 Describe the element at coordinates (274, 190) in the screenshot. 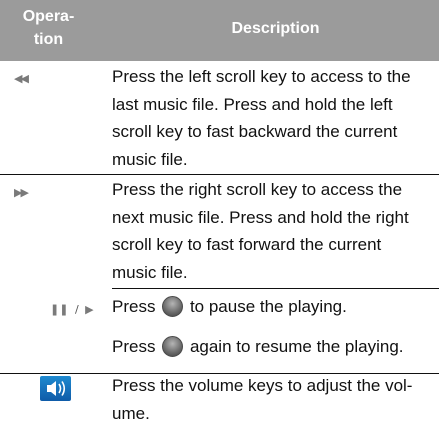

I see `description-line: Press the right scroll key to access the` at that location.